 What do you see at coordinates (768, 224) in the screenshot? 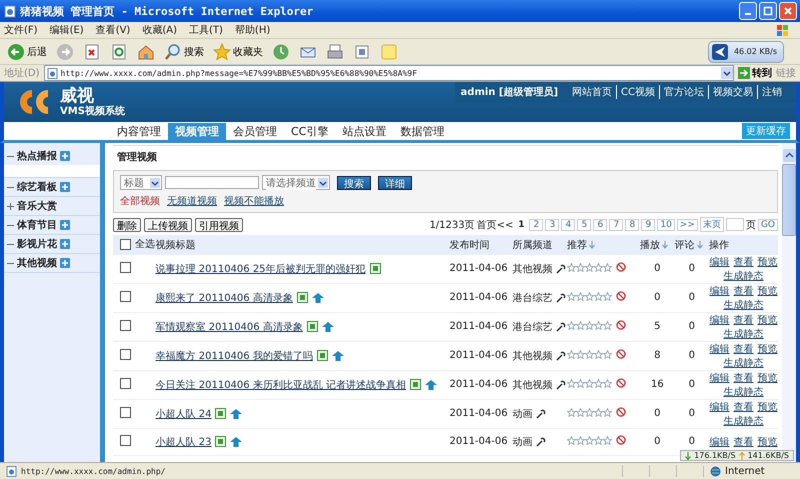
I see `go-button: GO` at bounding box center [768, 224].